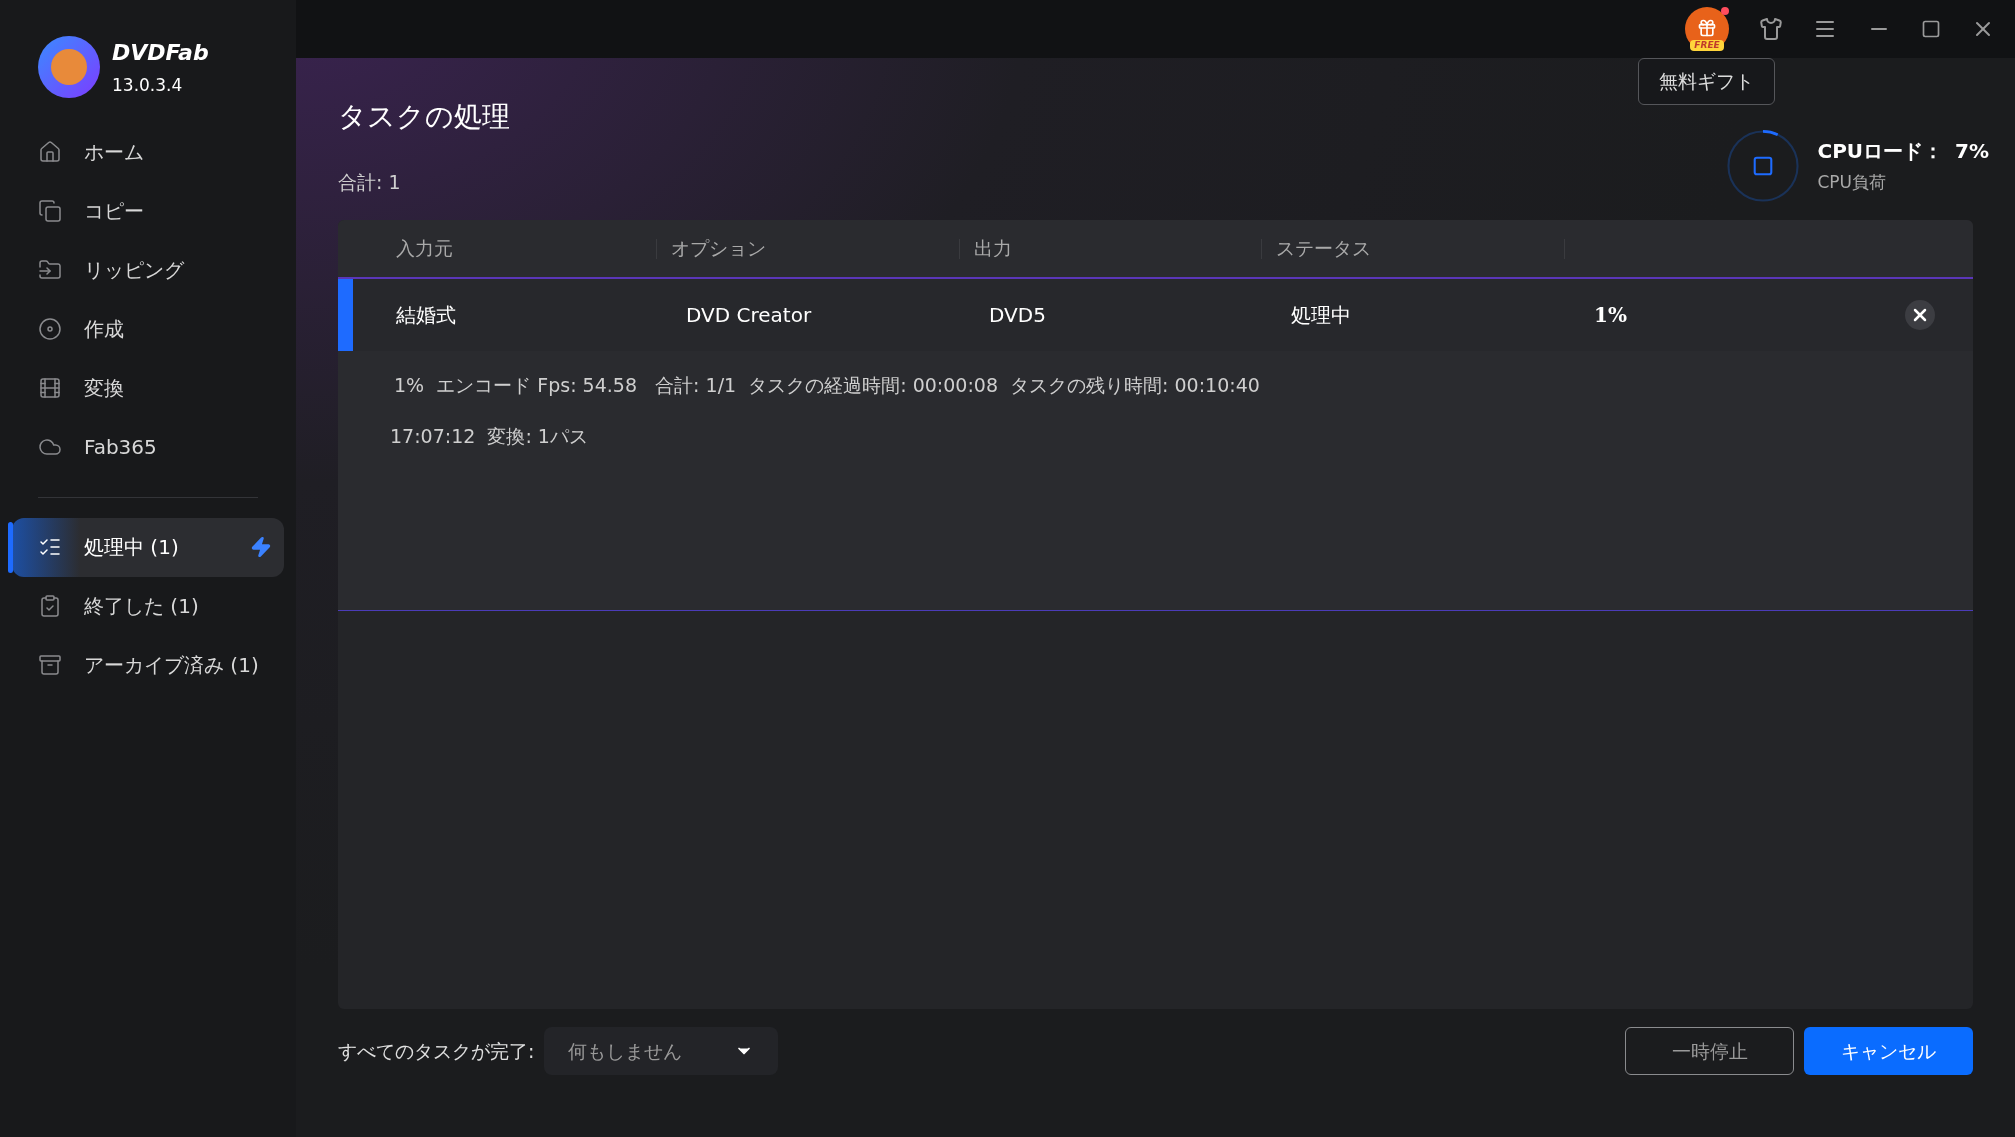 The height and width of the screenshot is (1137, 2015). What do you see at coordinates (148, 85) in the screenshot?
I see `app-version: 13.0.3.4` at bounding box center [148, 85].